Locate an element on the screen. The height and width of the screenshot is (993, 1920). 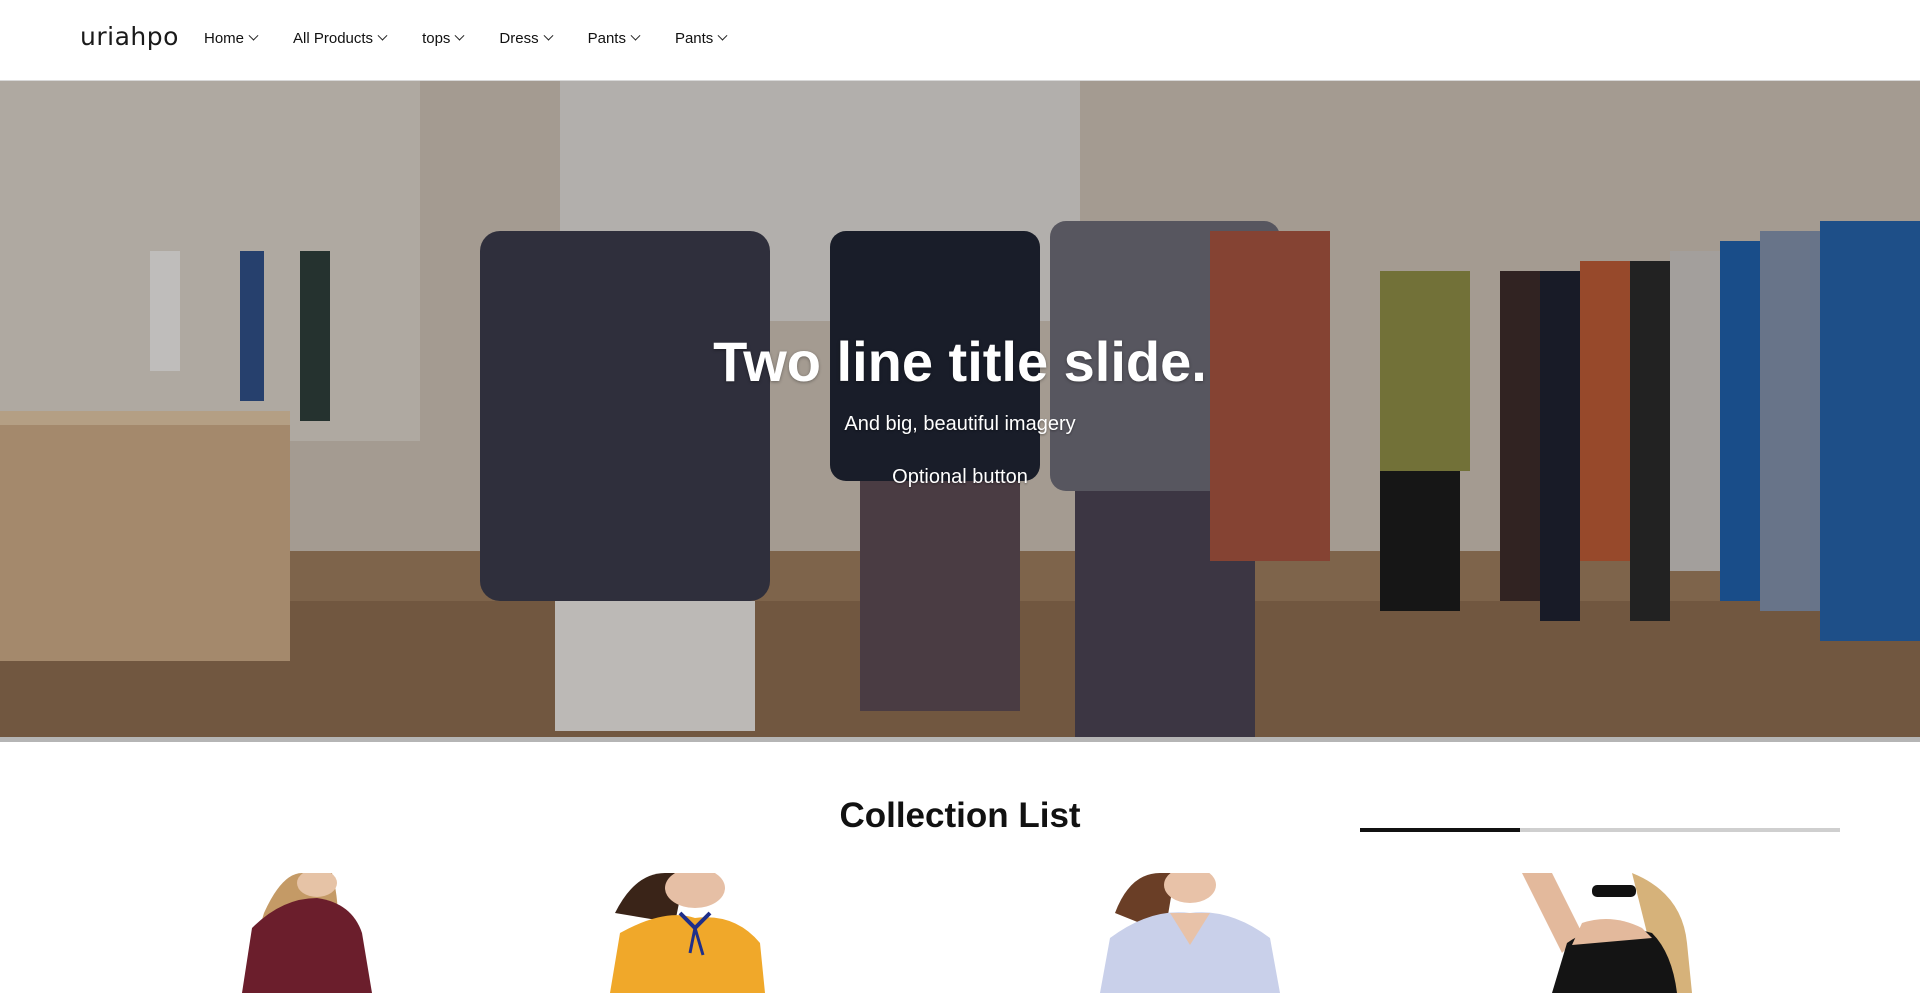
collection-scroll-thumb is located at coordinates (1440, 830).